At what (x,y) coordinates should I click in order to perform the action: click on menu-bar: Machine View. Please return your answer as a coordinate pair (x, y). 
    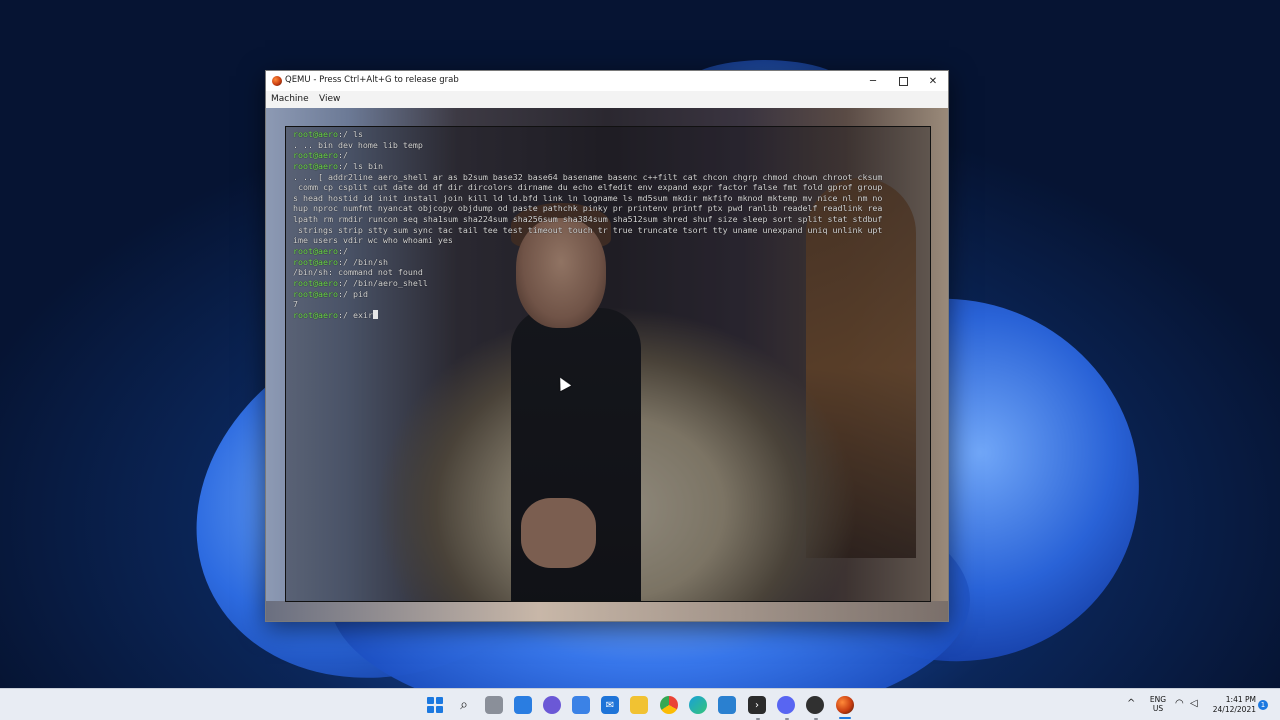
    Looking at the image, I should click on (607, 99).